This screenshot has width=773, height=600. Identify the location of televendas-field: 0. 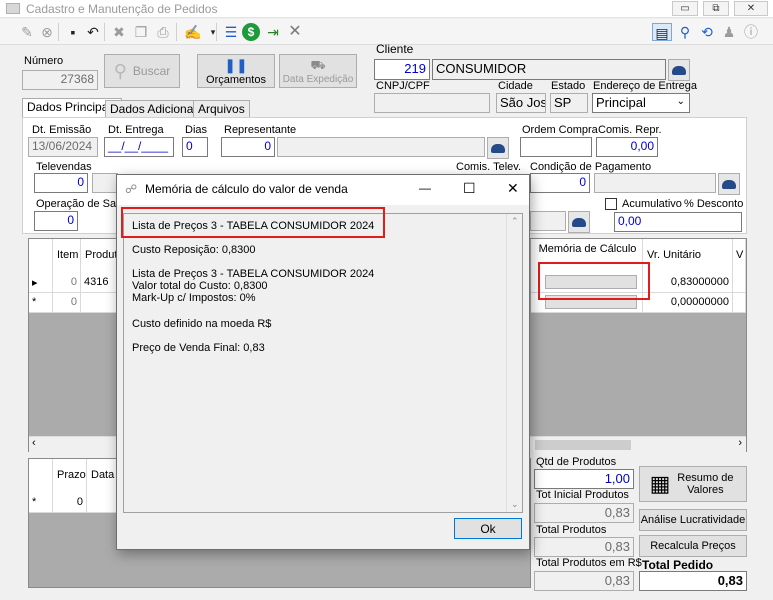
(61, 183).